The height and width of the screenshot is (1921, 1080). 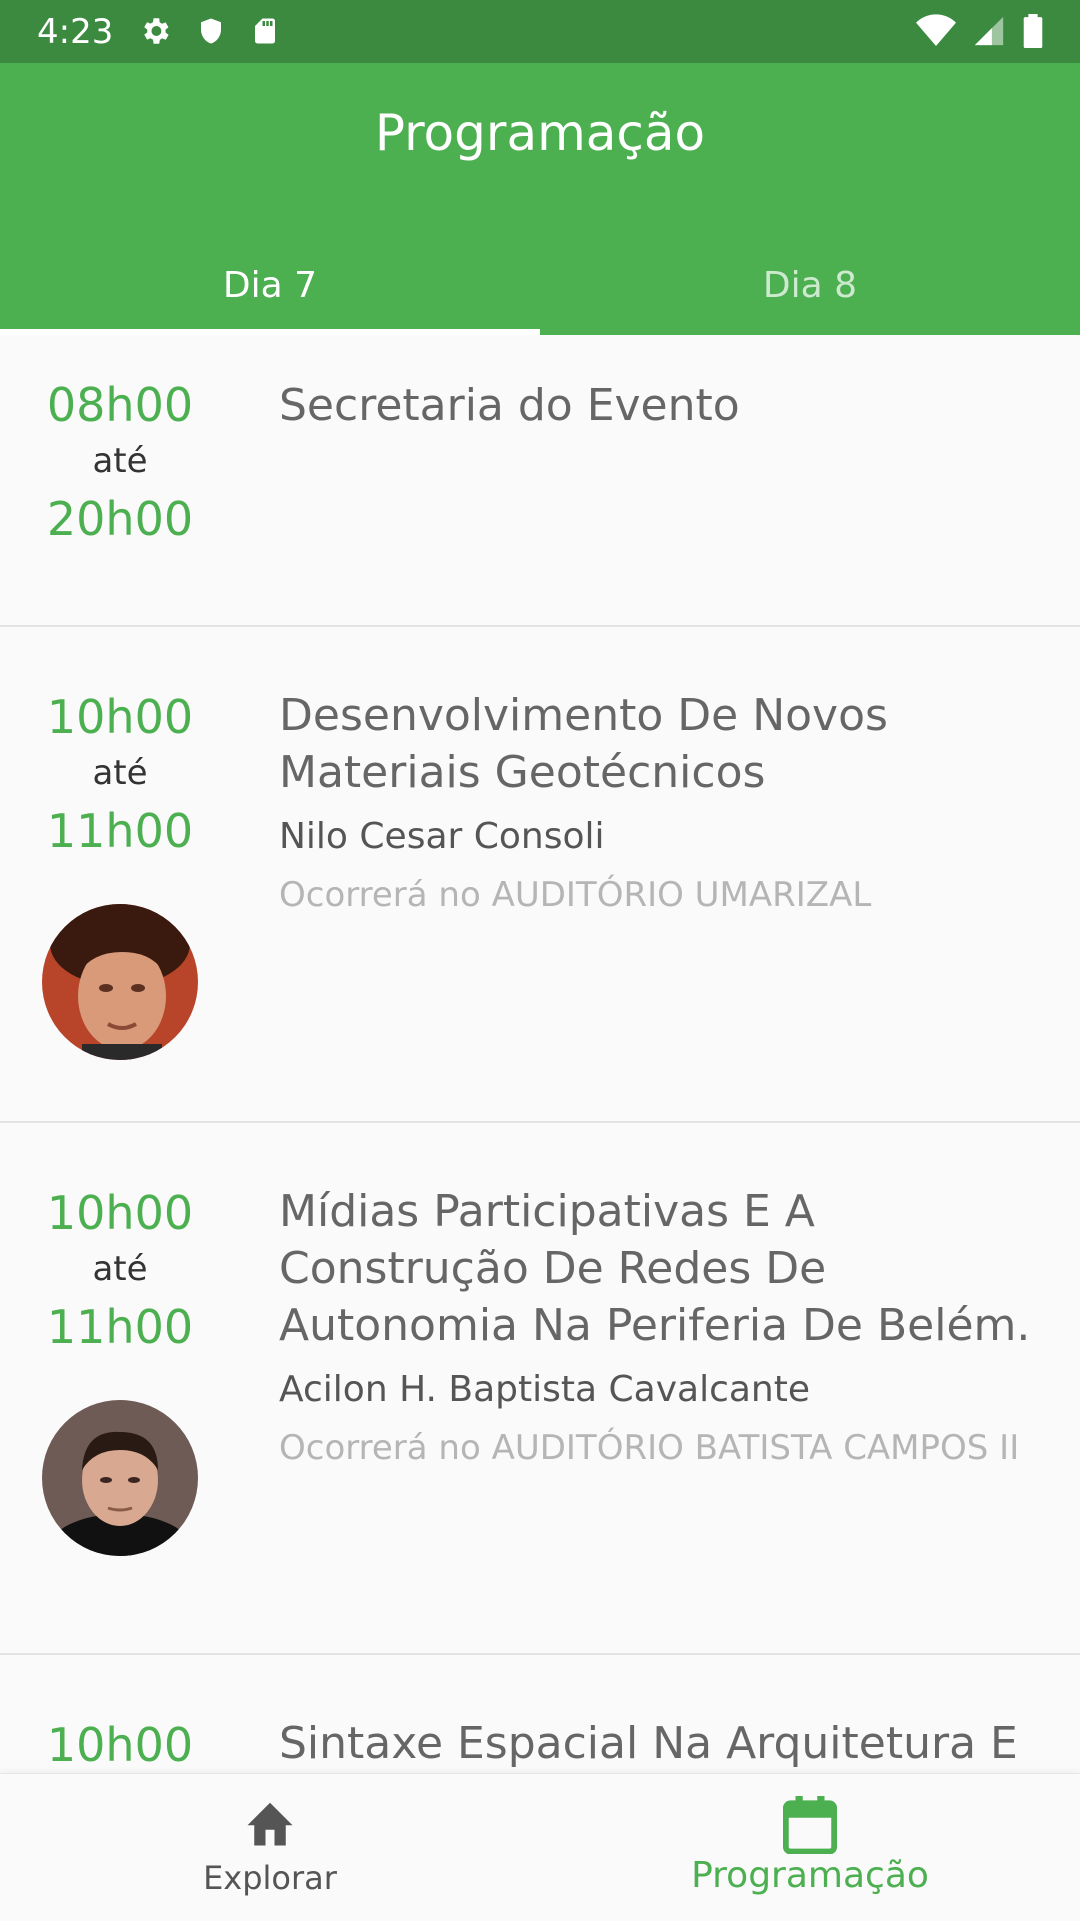 I want to click on nav-explorar: Explorar, so click(x=270, y=1847).